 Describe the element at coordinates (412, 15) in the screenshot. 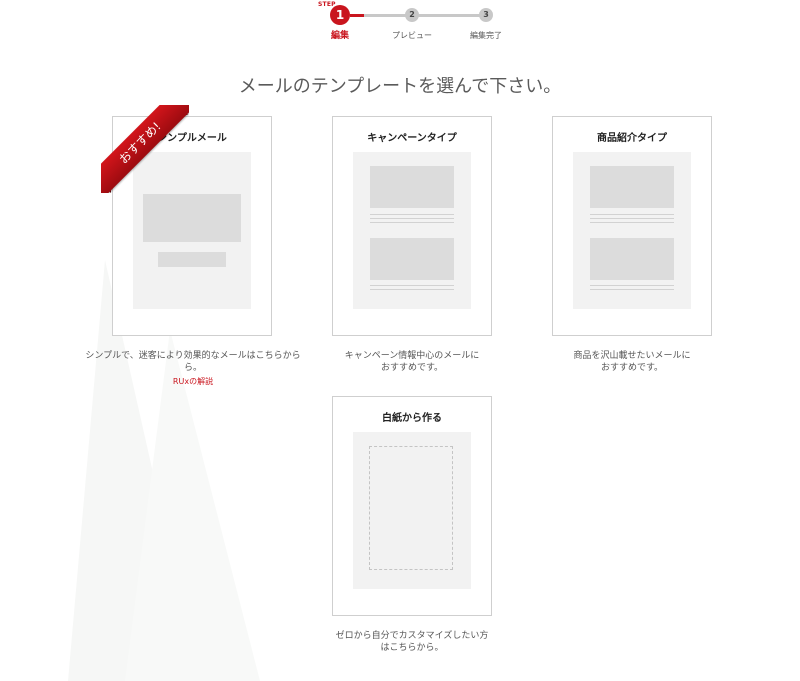

I see `step-2-circle: 2` at that location.